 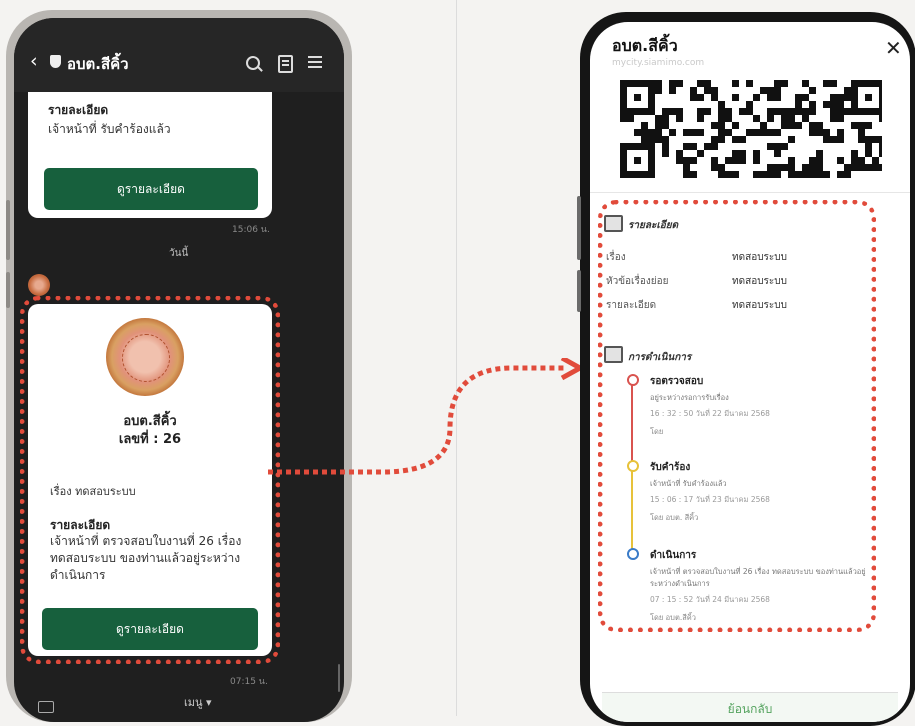 I want to click on shield-icon, so click(x=55, y=61).